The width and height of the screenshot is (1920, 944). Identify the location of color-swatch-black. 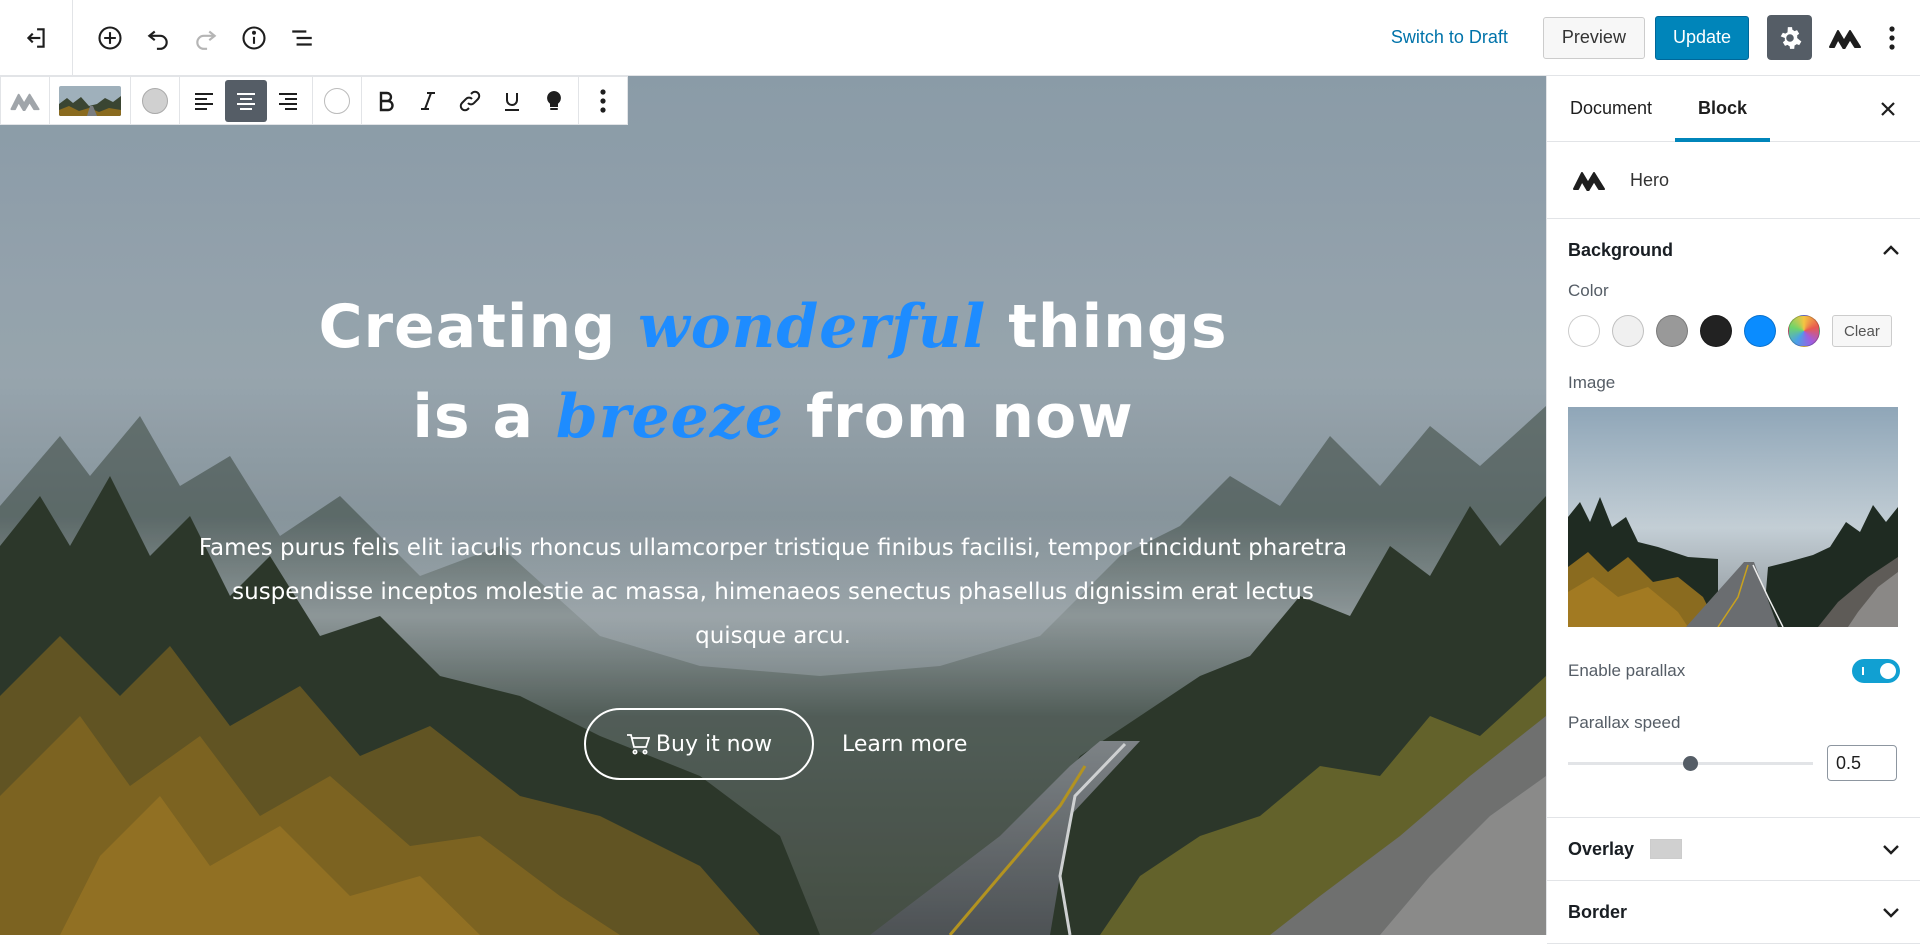
(1716, 331).